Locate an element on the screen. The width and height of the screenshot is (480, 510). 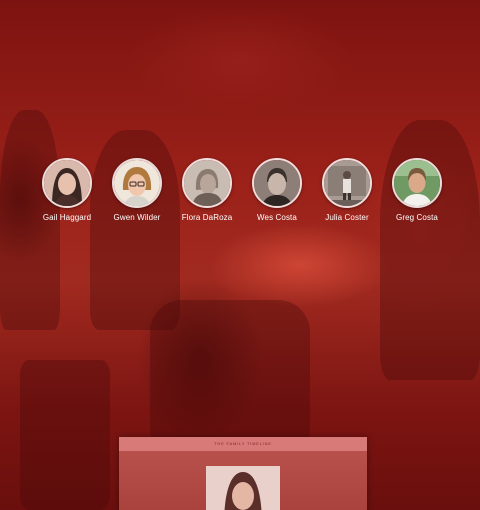
person-name: Gail Haggard is located at coordinates (67, 217).